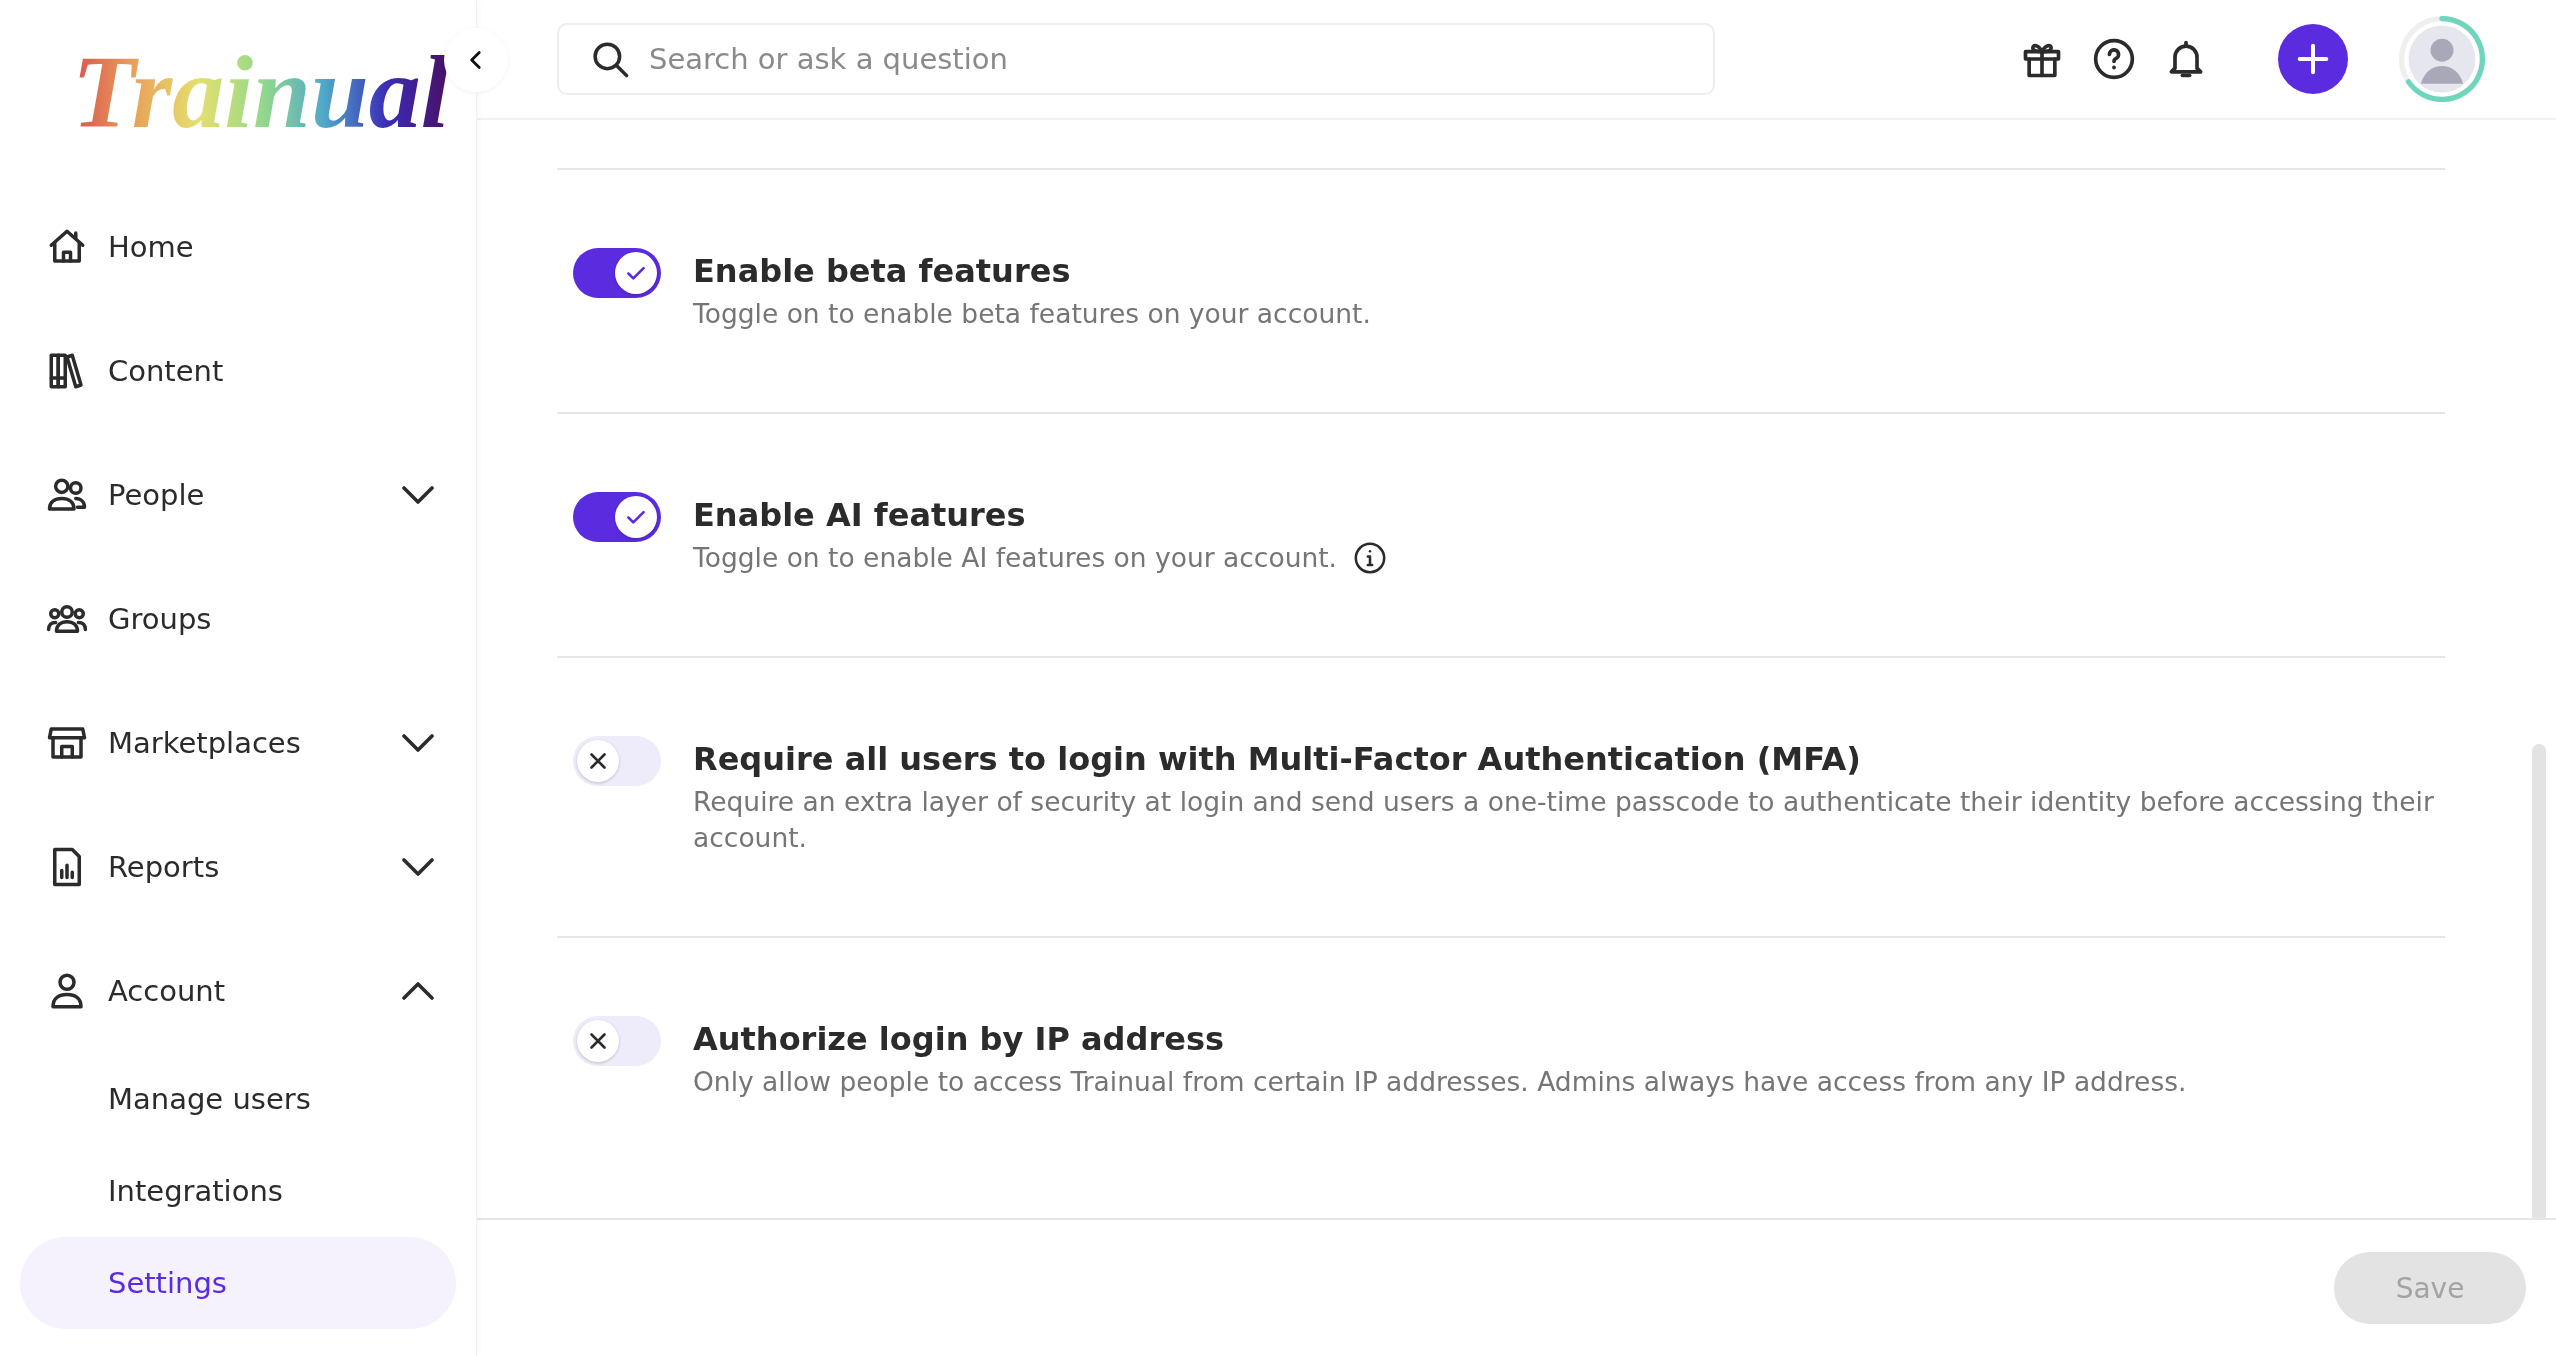 This screenshot has height=1356, width=2556. I want to click on setting-description: Toggle on to enable beta features on your account., so click(1032, 314).